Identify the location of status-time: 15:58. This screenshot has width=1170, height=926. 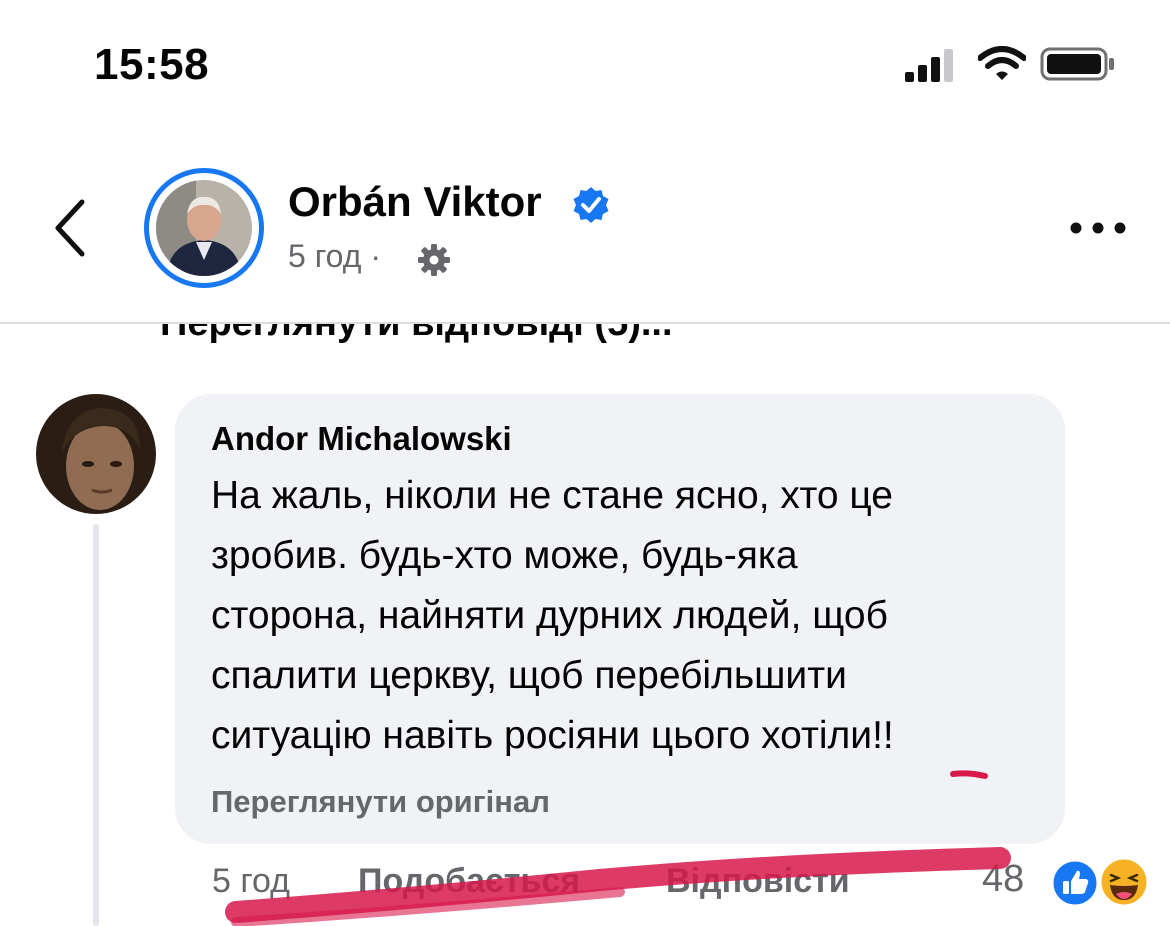
(152, 64).